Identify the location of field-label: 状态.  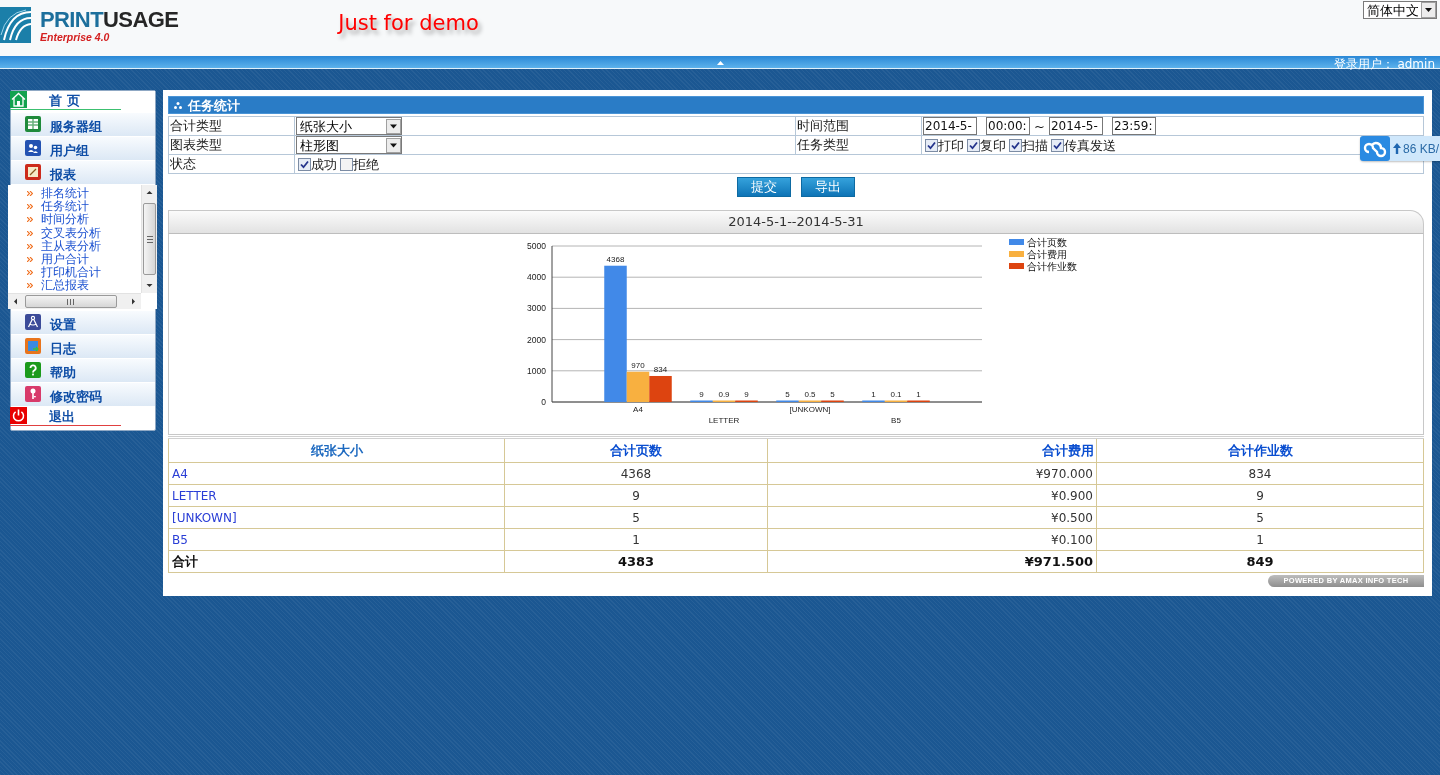
(183, 163).